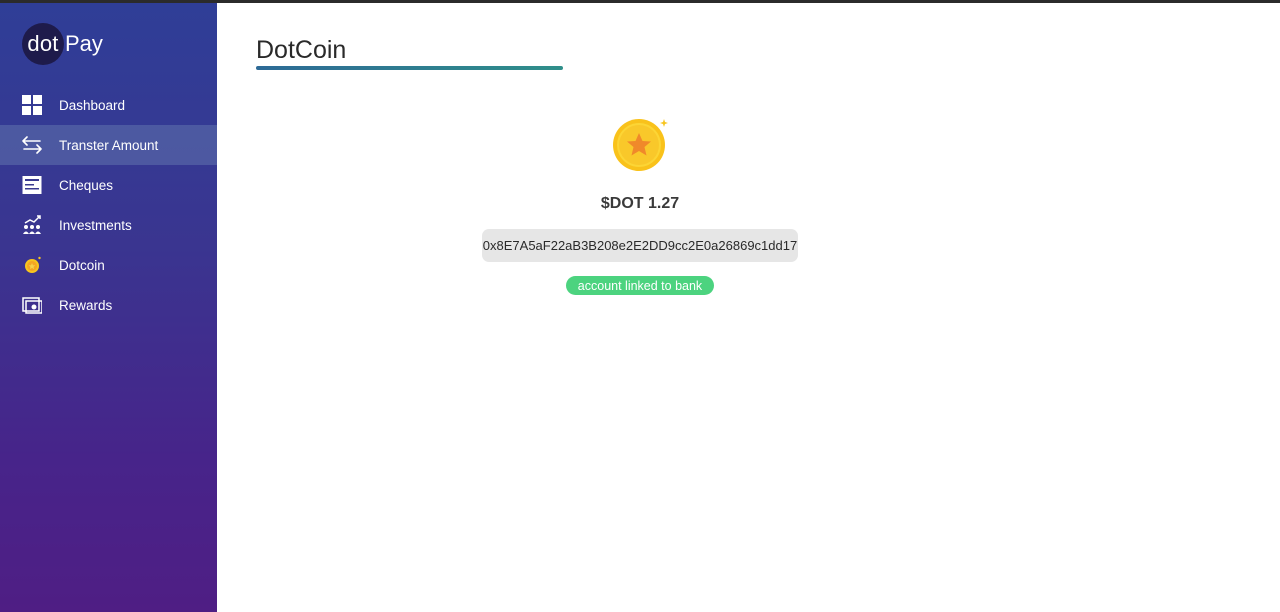 This screenshot has height=612, width=1280. What do you see at coordinates (409, 68) in the screenshot?
I see `title-underline` at bounding box center [409, 68].